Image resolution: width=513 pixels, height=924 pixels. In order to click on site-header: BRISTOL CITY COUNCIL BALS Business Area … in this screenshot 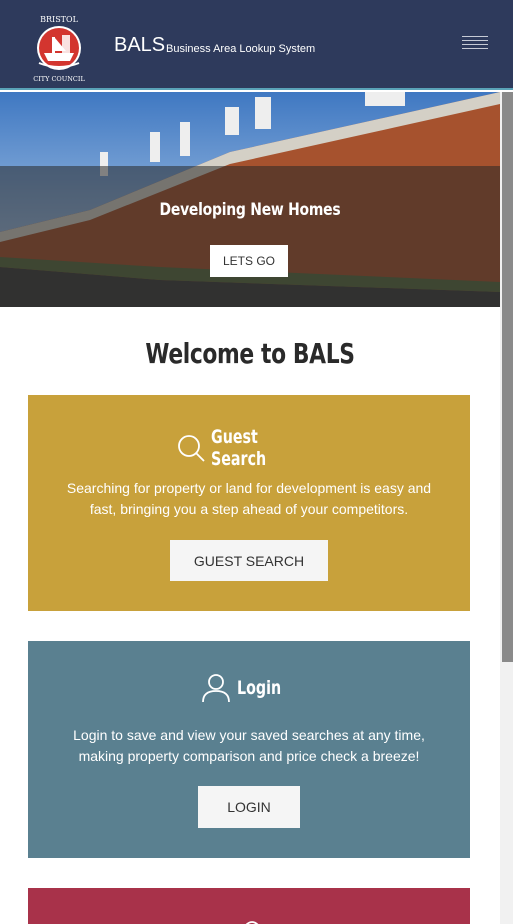, I will do `click(256, 45)`.